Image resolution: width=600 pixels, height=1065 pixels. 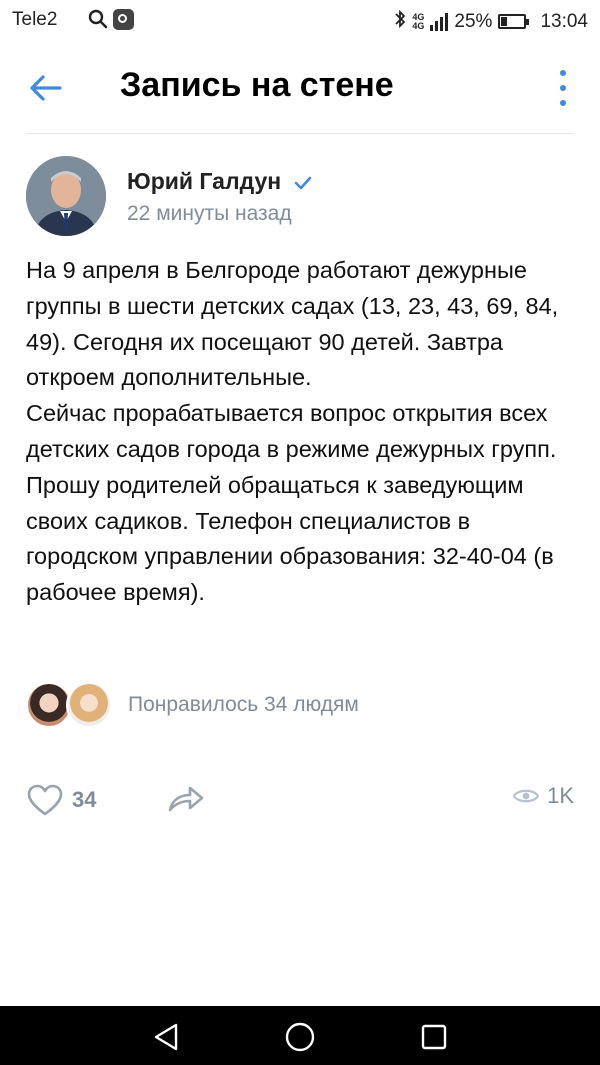 I want to click on nav-home-button, so click(x=300, y=1037).